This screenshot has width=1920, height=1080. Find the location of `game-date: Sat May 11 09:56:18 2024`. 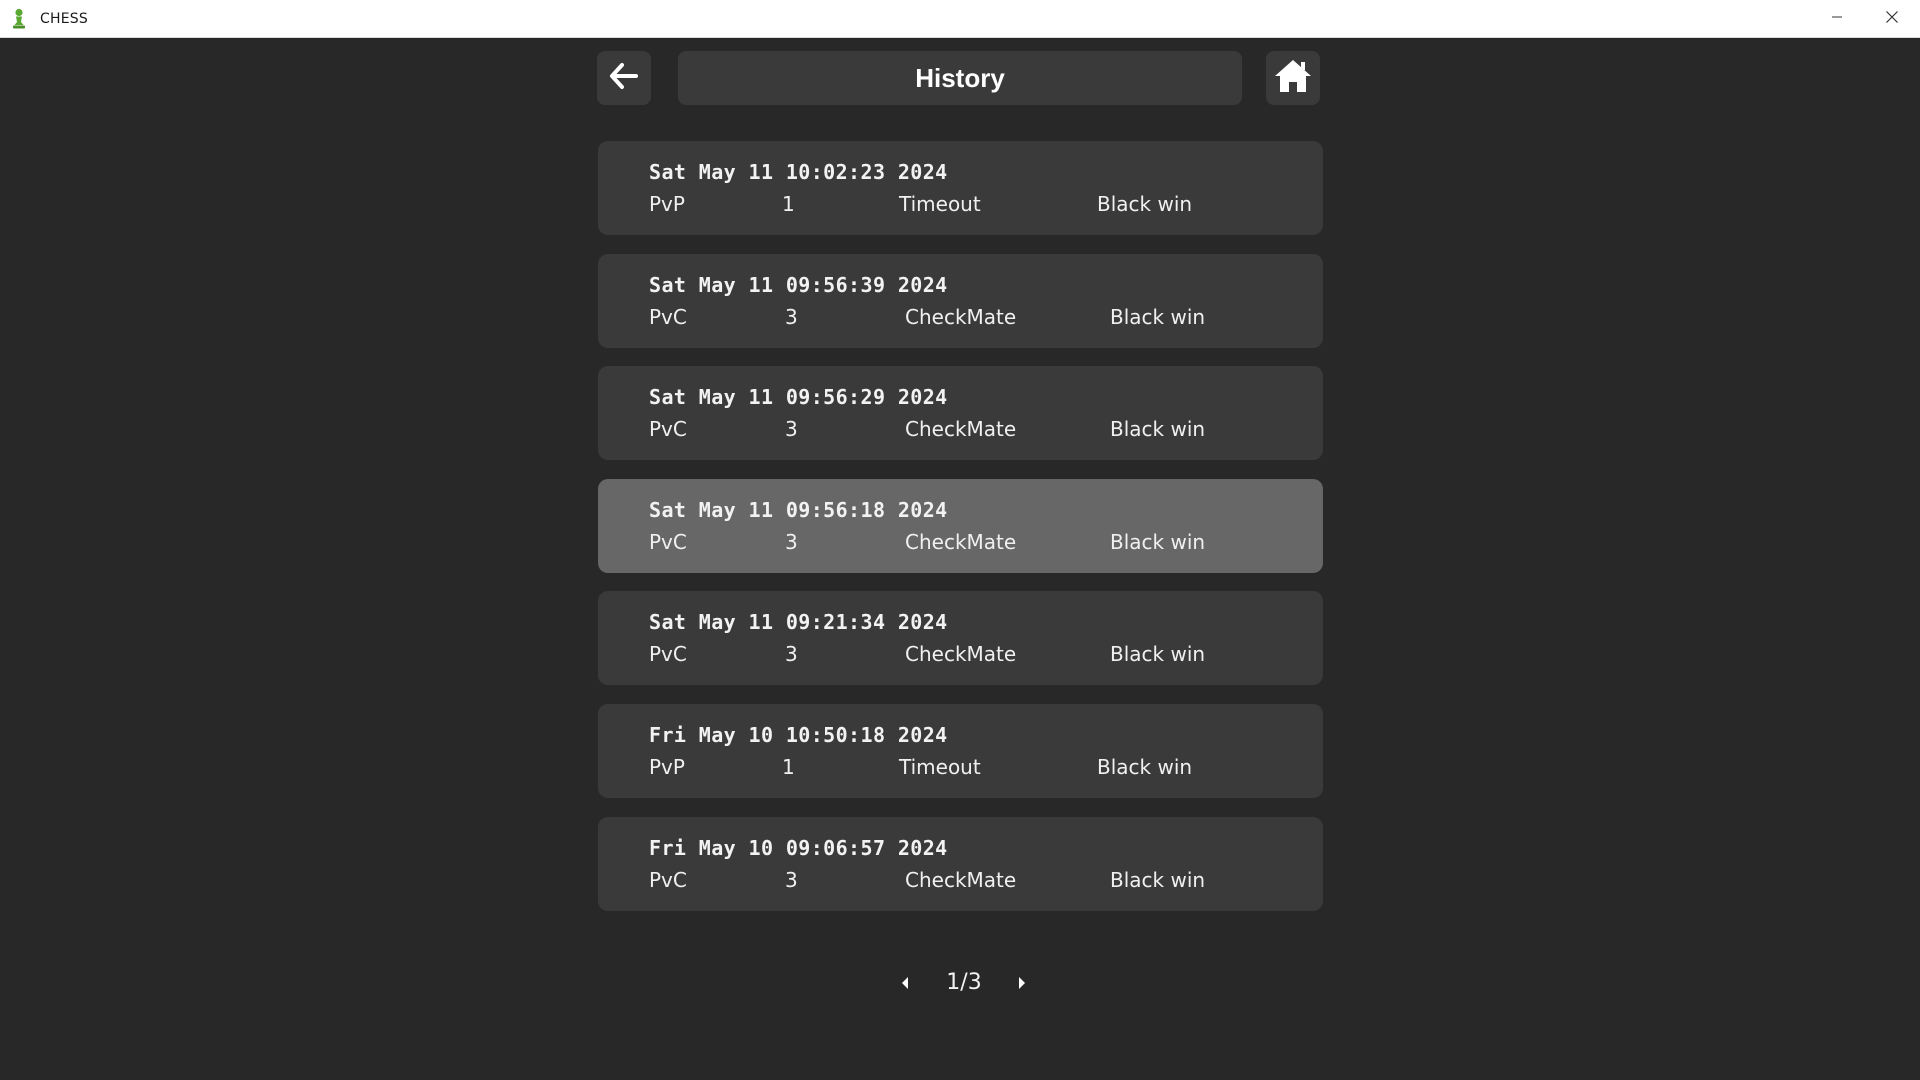

game-date: Sat May 11 09:56:18 2024 is located at coordinates (798, 509).